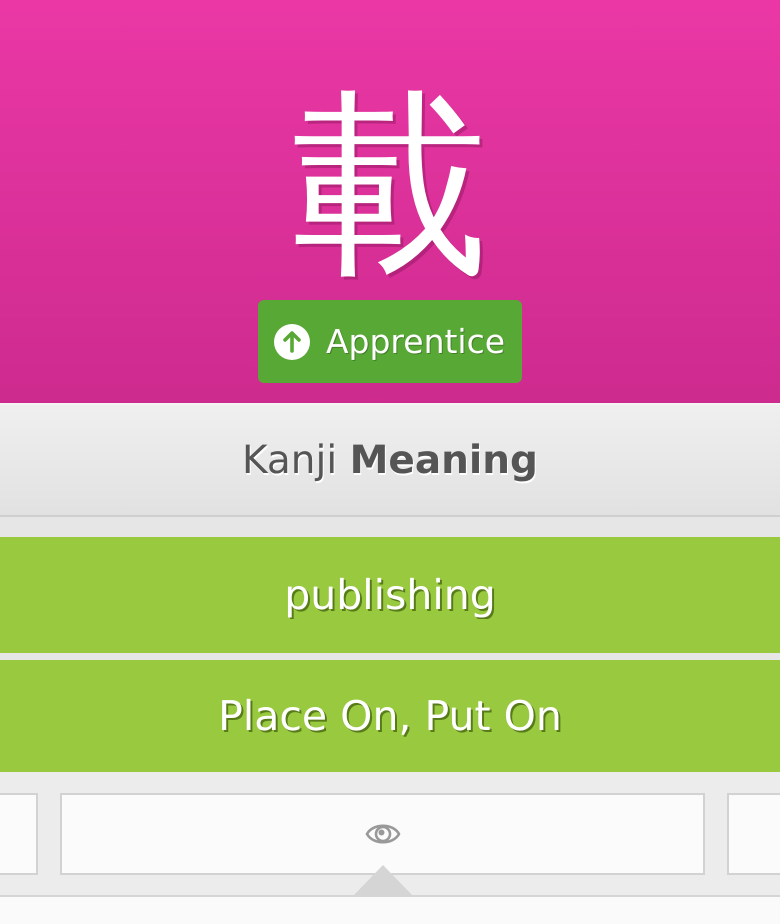 The height and width of the screenshot is (924, 780). Describe the element at coordinates (390, 716) in the screenshot. I see `correct-meanings-bar: Place On, Put On` at that location.